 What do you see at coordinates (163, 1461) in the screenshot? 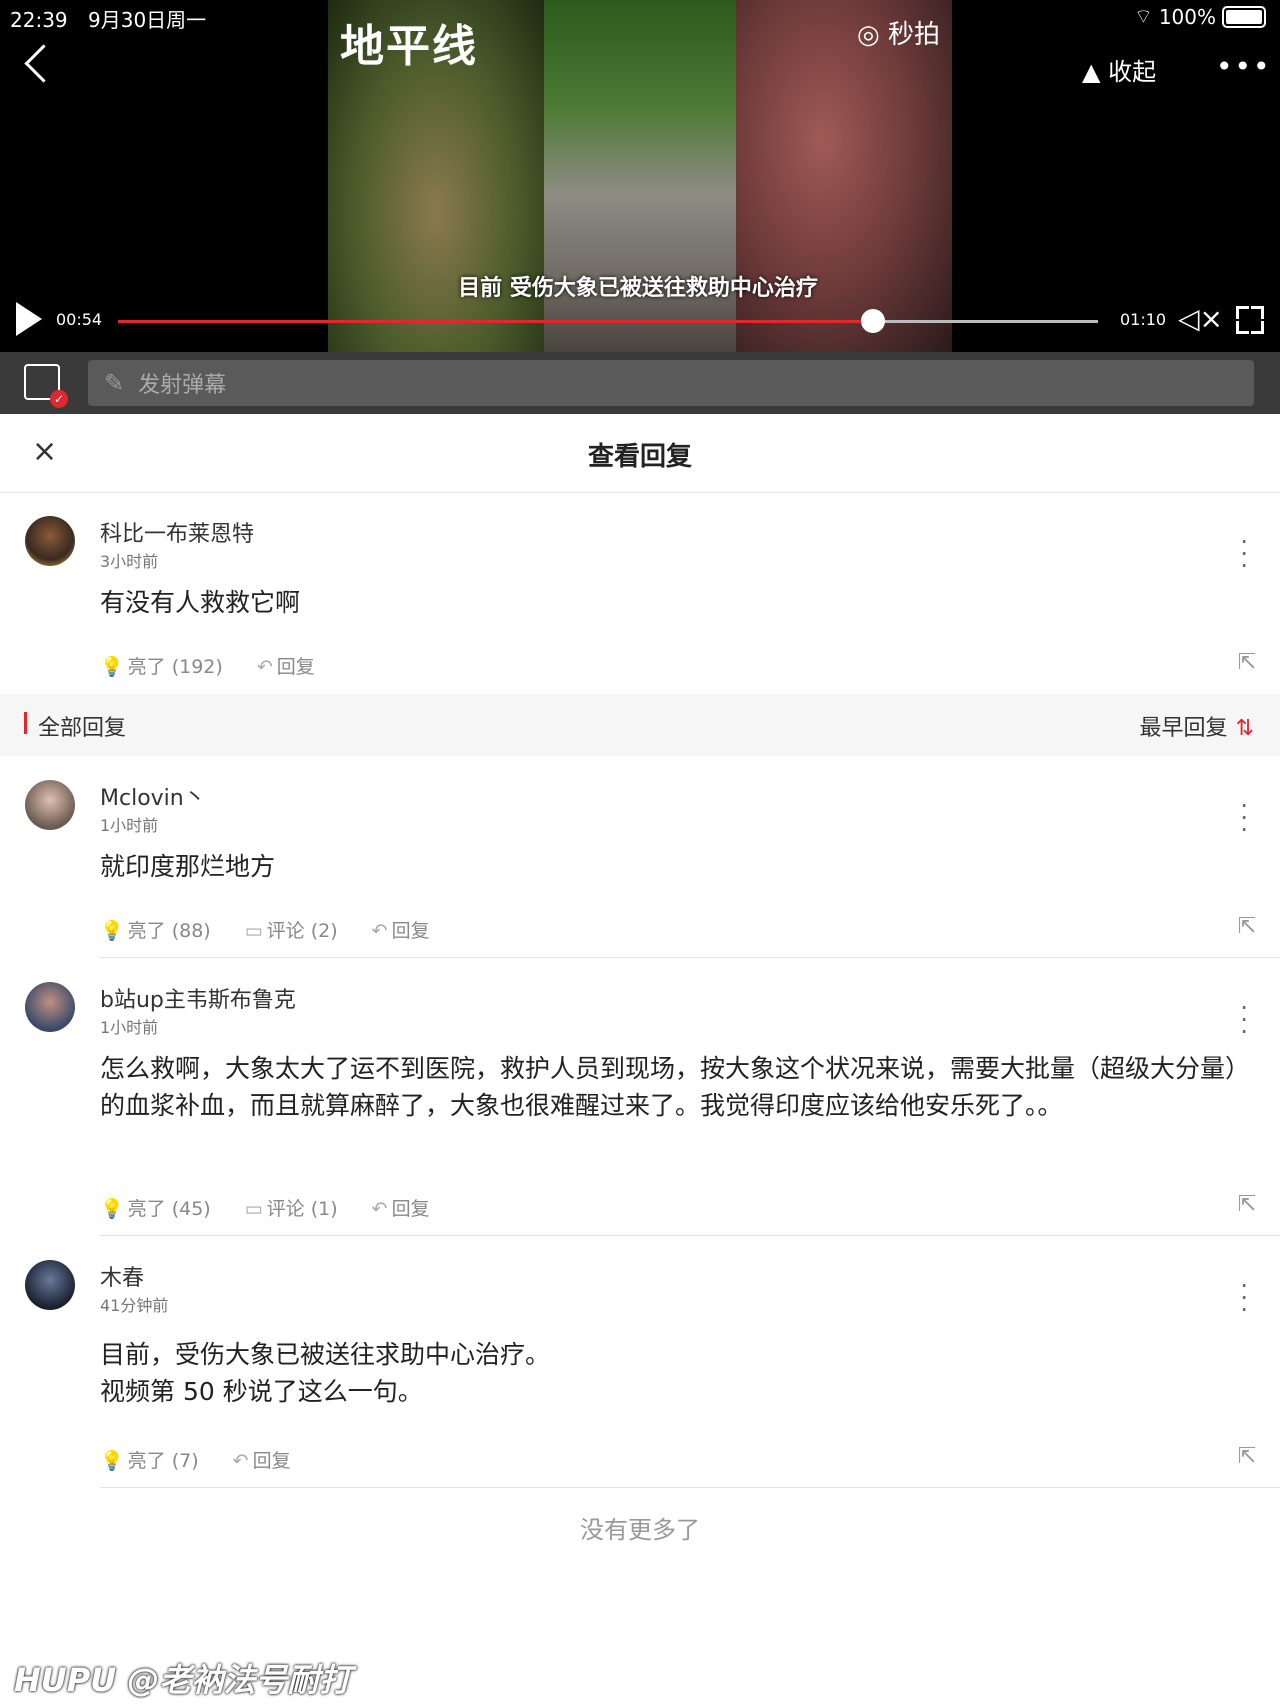
I see `like-count: 亮了 (7)` at bounding box center [163, 1461].